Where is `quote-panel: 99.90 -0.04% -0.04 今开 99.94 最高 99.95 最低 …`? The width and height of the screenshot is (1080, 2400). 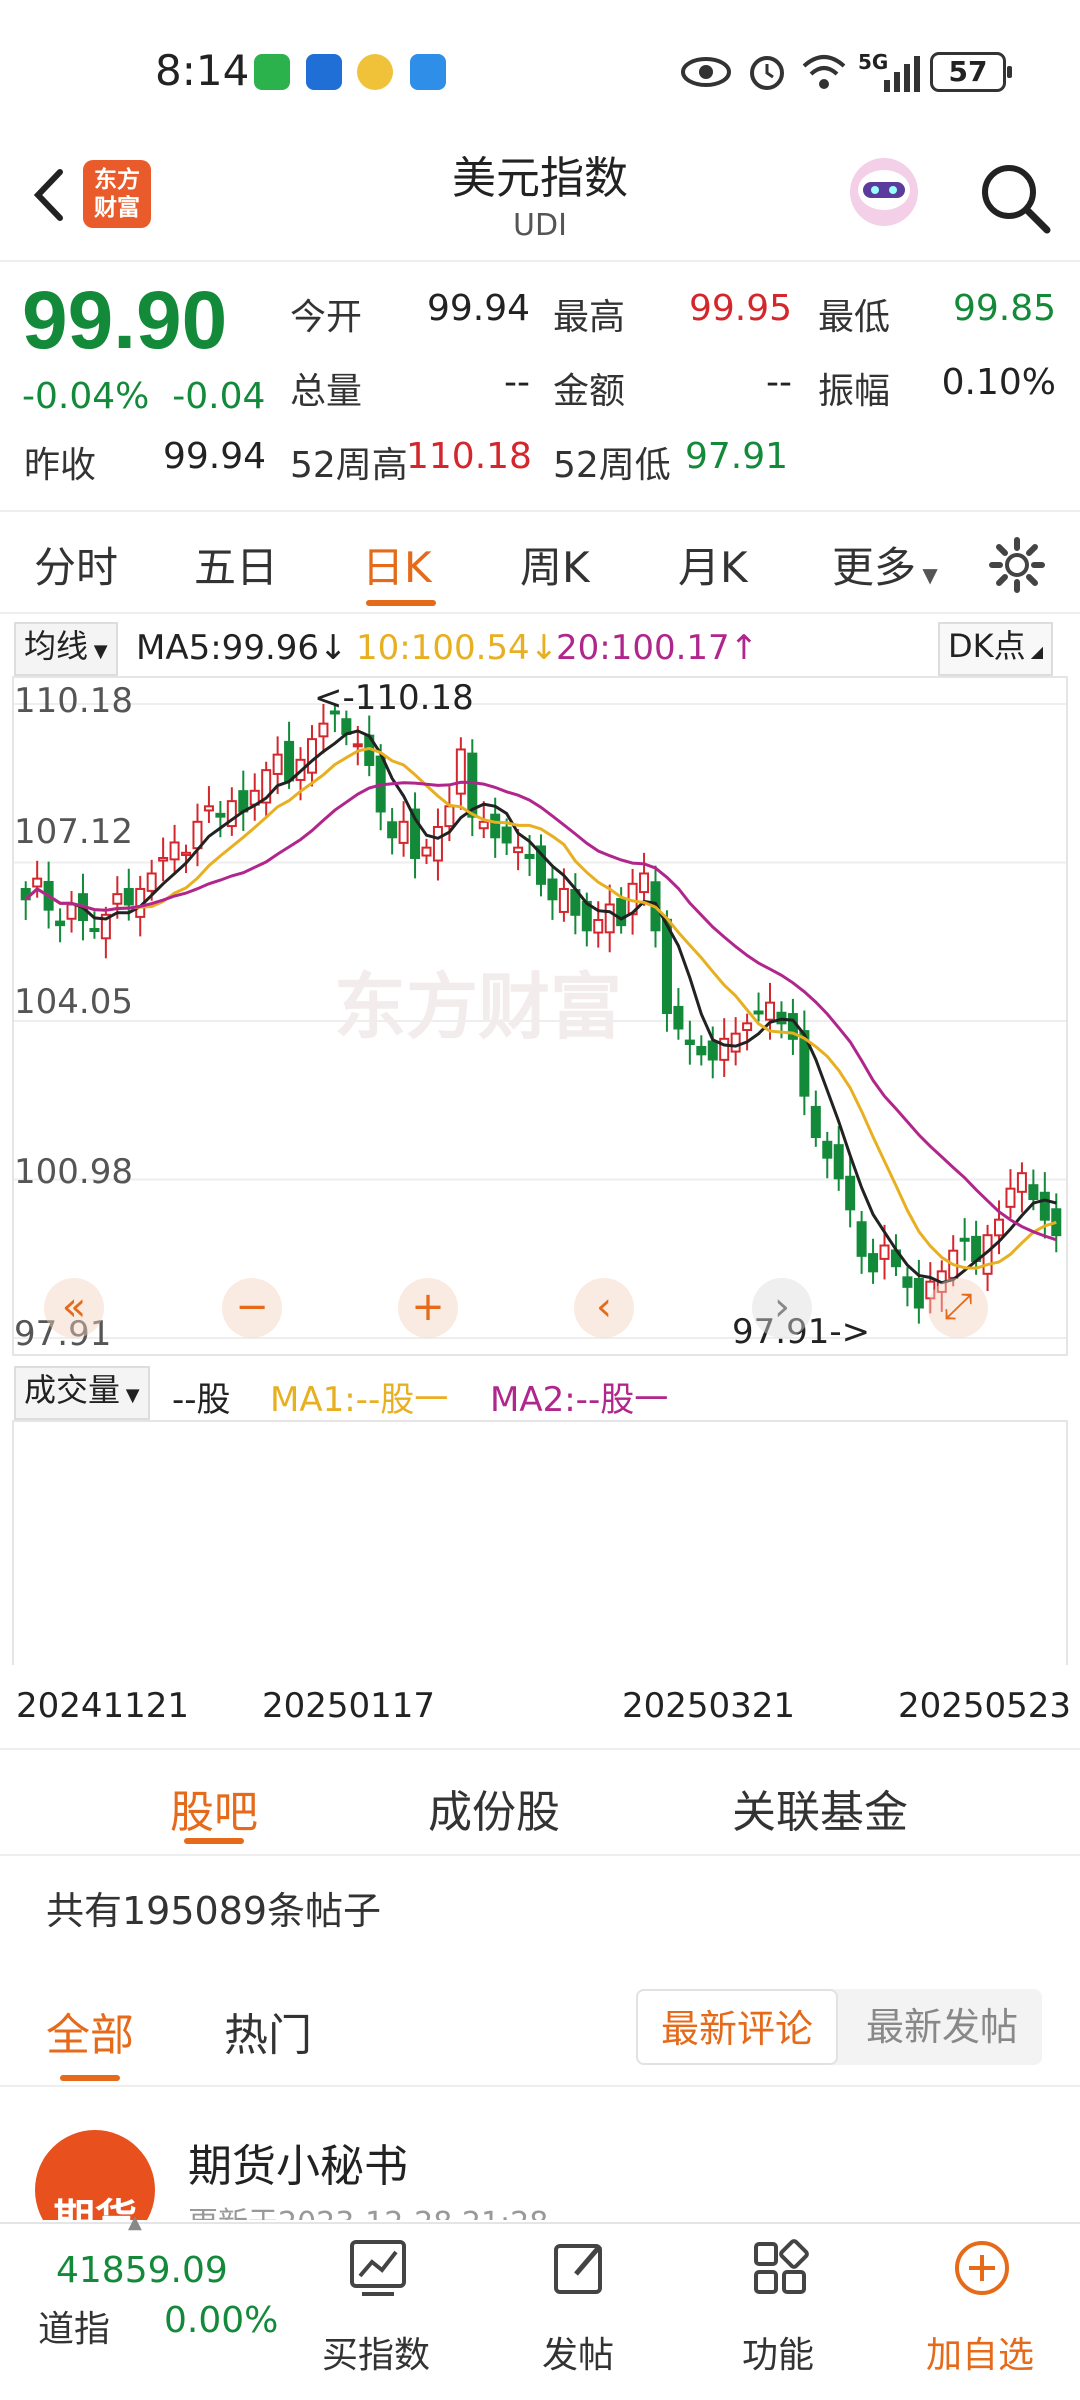
quote-panel: 99.90 -0.04% -0.04 今开 99.94 最高 99.95 最低 … is located at coordinates (540, 388).